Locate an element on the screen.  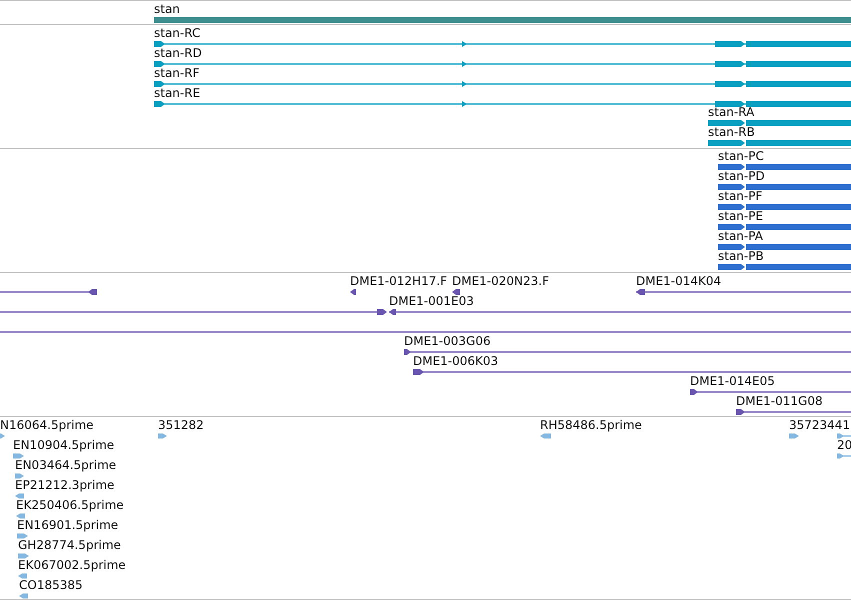
feature-label: DME1-014K04 is located at coordinates (679, 281).